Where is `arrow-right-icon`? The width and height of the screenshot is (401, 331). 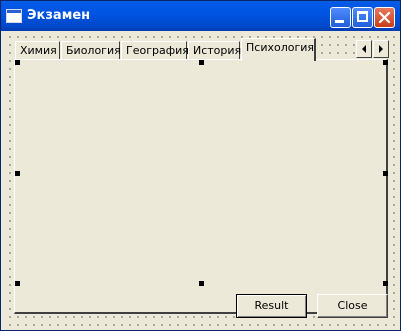
arrow-right-icon is located at coordinates (381, 49).